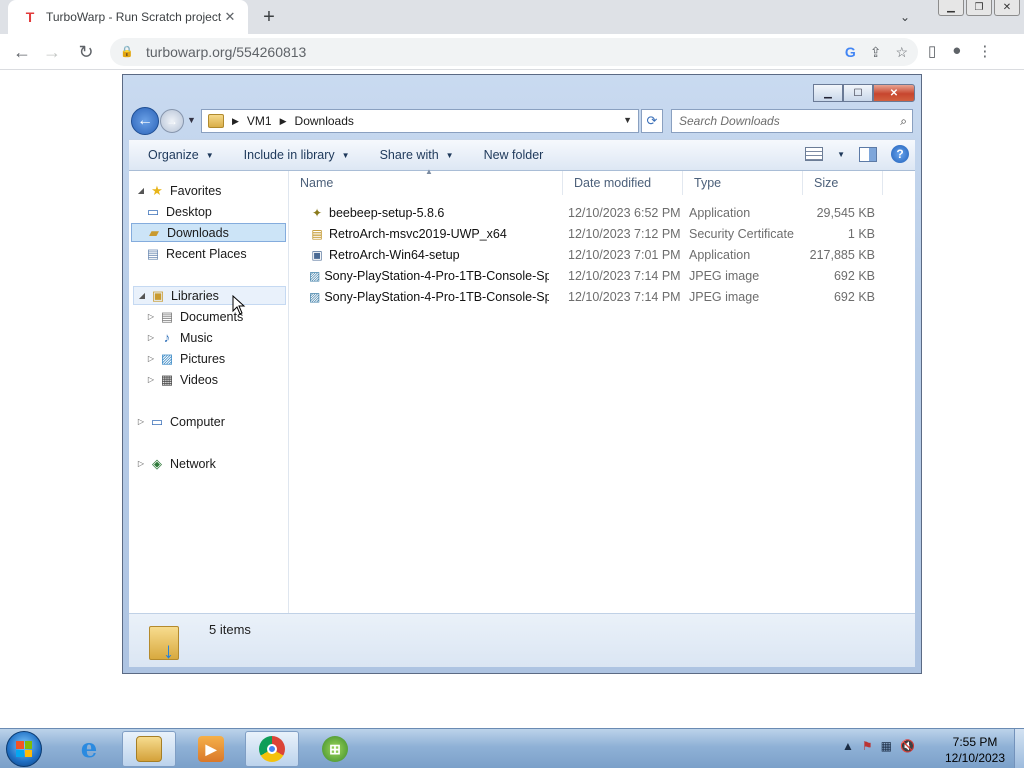 The width and height of the screenshot is (1024, 768). What do you see at coordinates (209, 295) in the screenshot?
I see `nav-libraries: ◢ ▣ Libraries` at bounding box center [209, 295].